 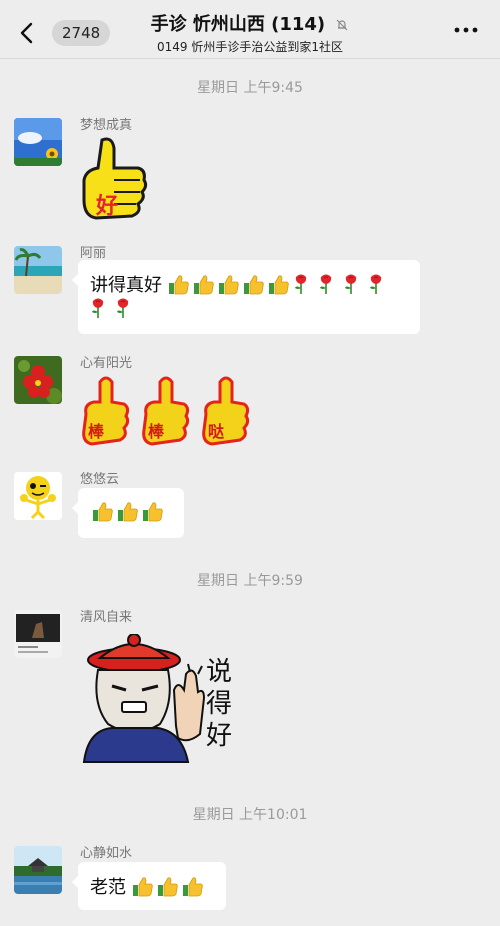 I want to click on avatar-red-flower-image, so click(x=38, y=380).